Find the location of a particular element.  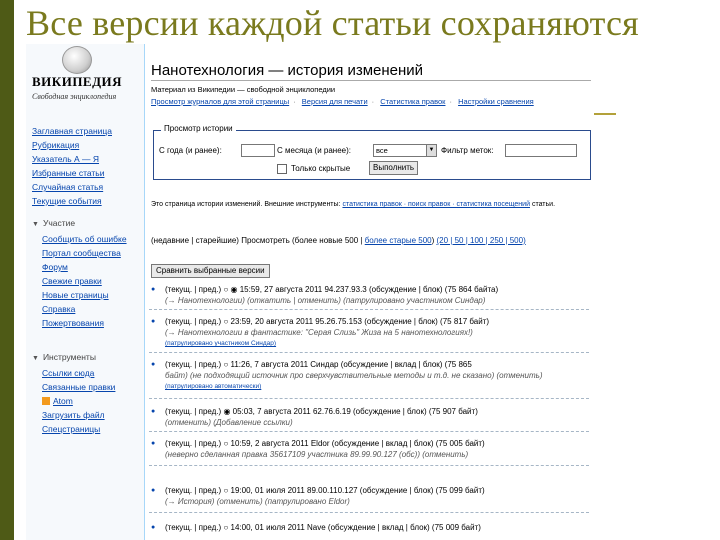

sidebar-item-current-events: Текущие события is located at coordinates (87, 201).